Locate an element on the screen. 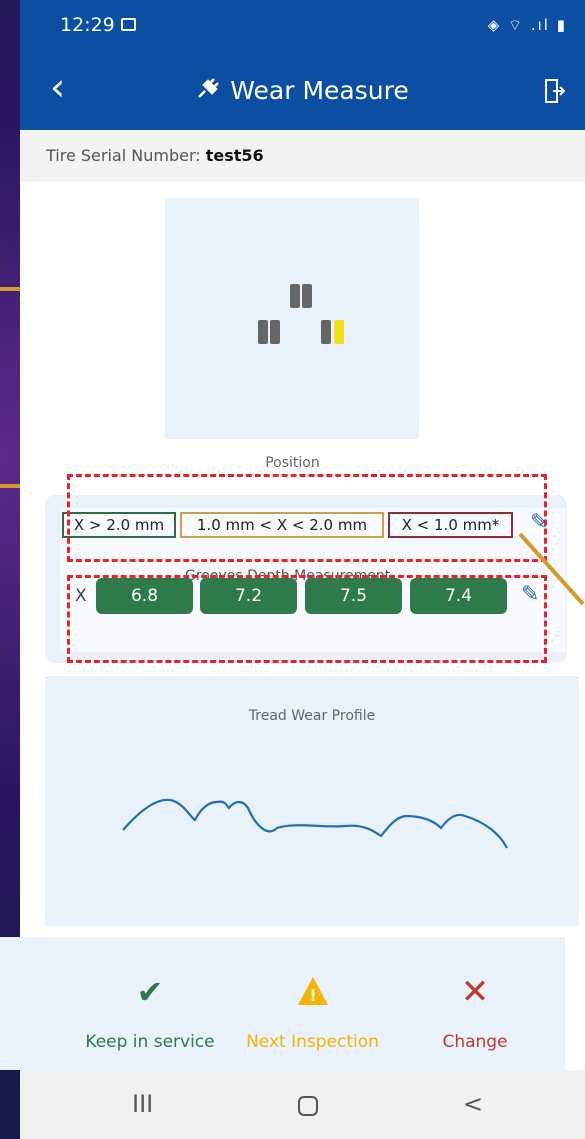  next-label: Next Inspection is located at coordinates (312, 1042).